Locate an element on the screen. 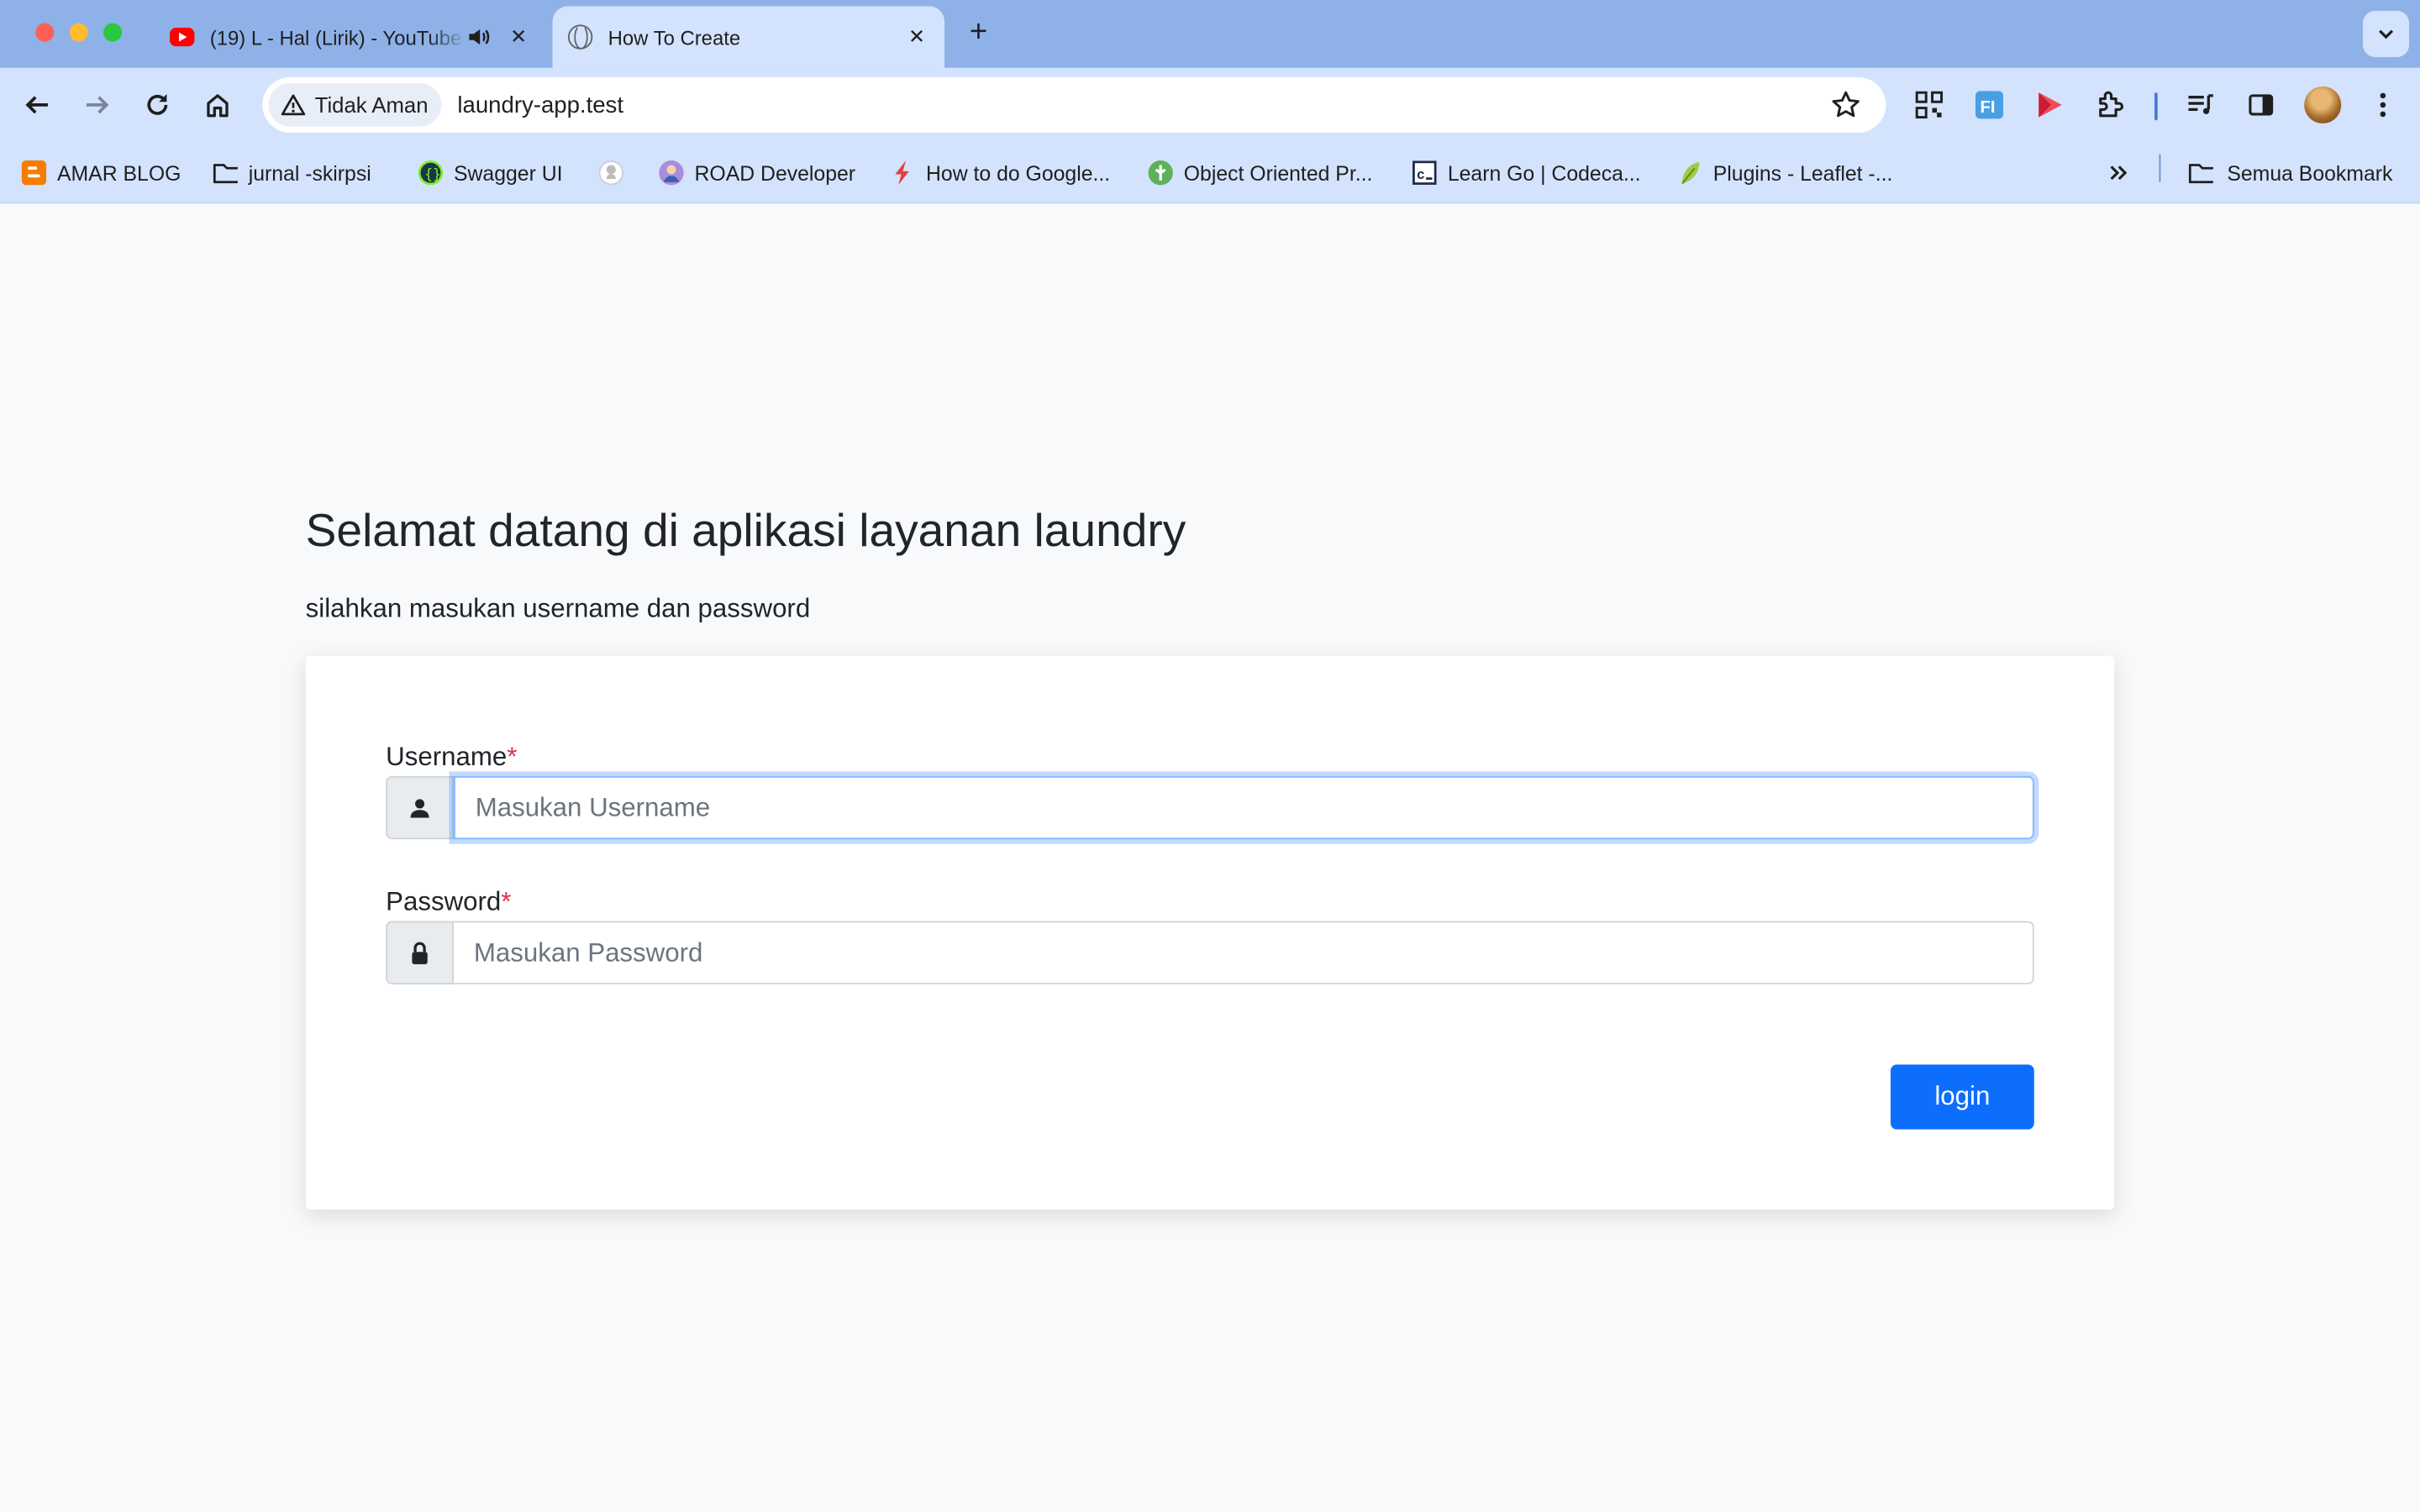  password-input-group is located at coordinates (1210, 952).